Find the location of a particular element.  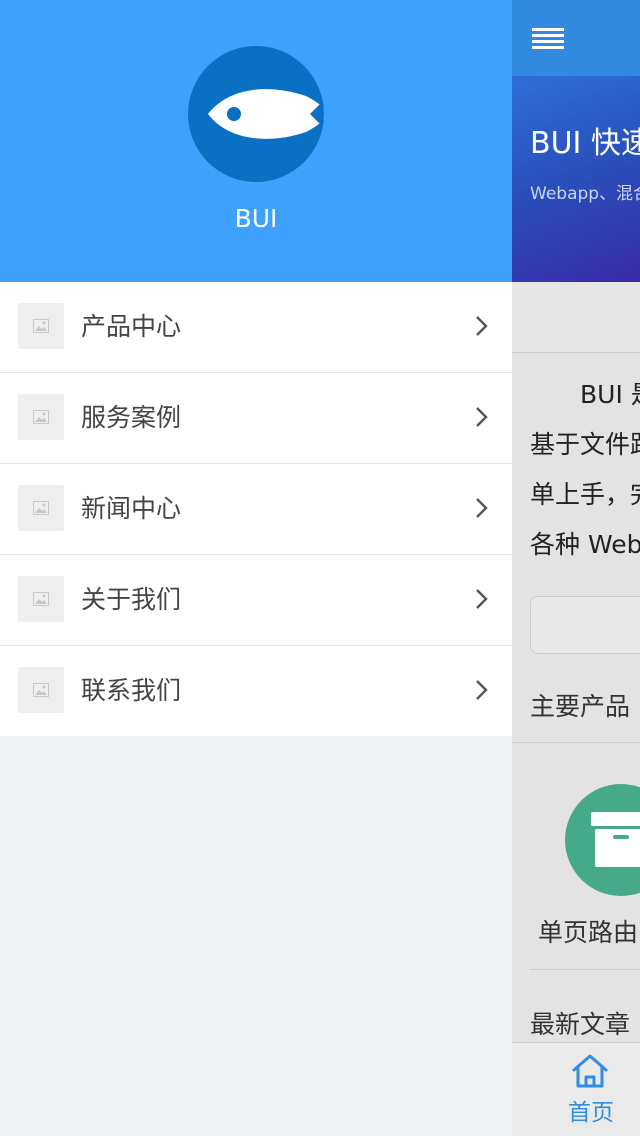

banner-title: BUI 快速 is located at coordinates (585, 143).